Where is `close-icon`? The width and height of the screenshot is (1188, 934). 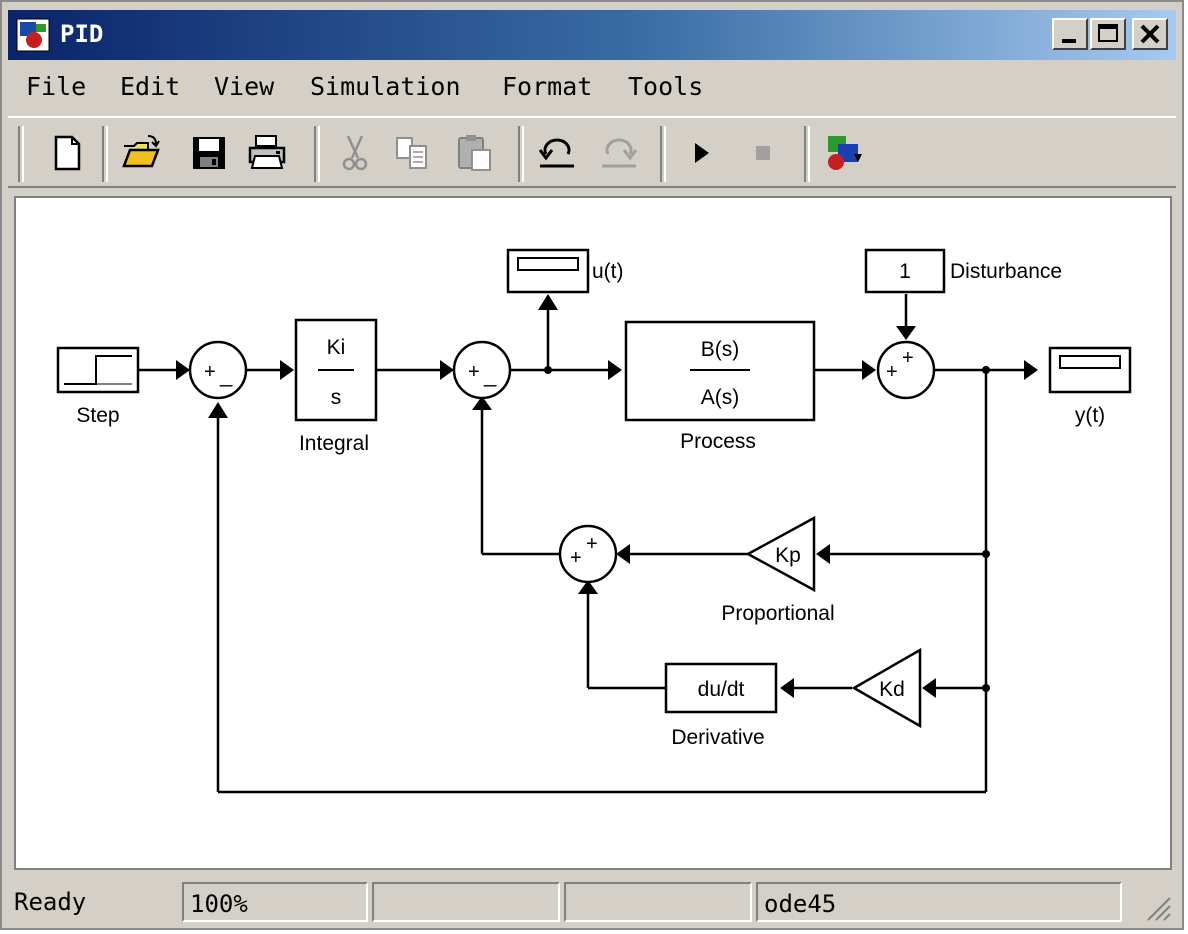
close-icon is located at coordinates (1150, 34).